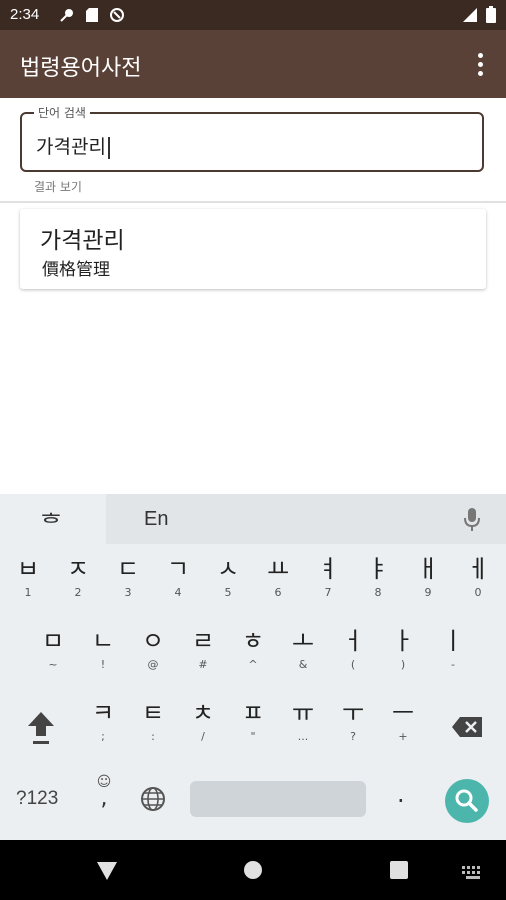 The height and width of the screenshot is (900, 506). What do you see at coordinates (76, 270) in the screenshot?
I see `result-hanja: 價格管理` at bounding box center [76, 270].